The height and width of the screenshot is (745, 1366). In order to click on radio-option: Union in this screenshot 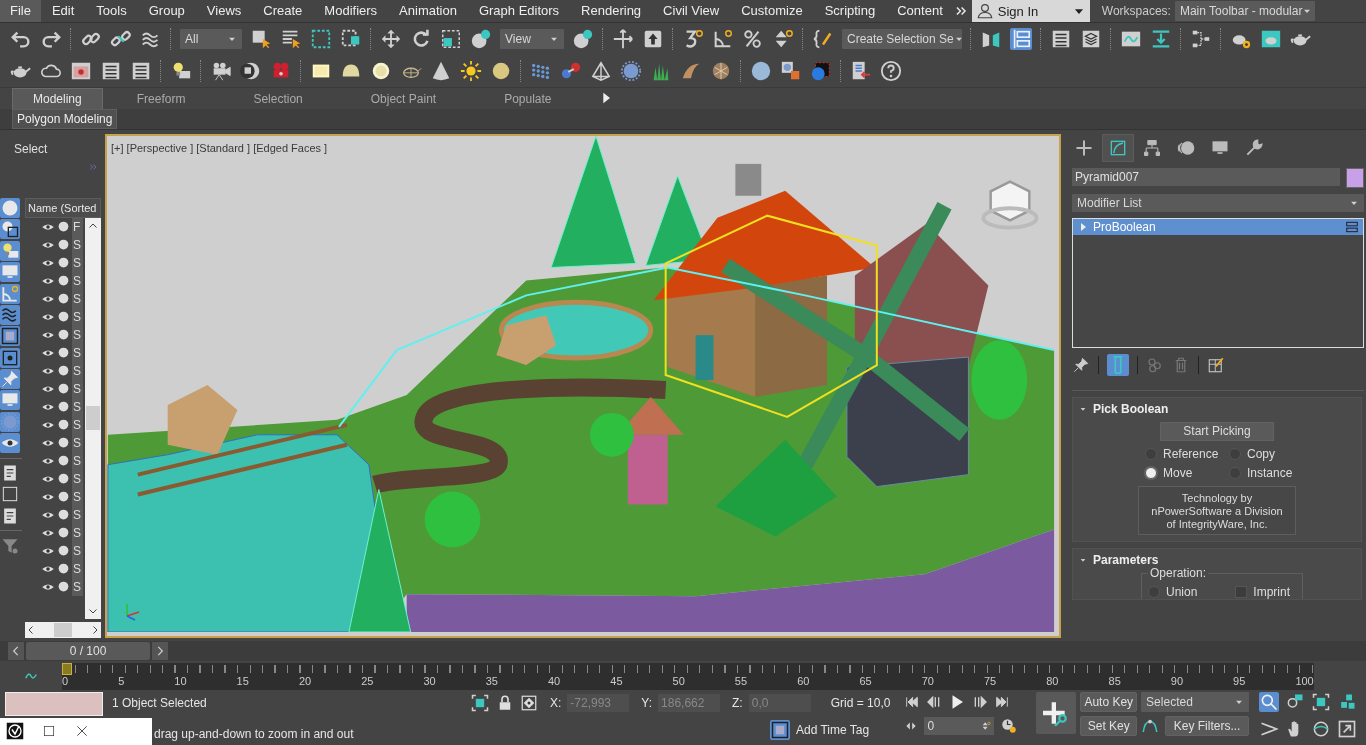, I will do `click(1173, 591)`.